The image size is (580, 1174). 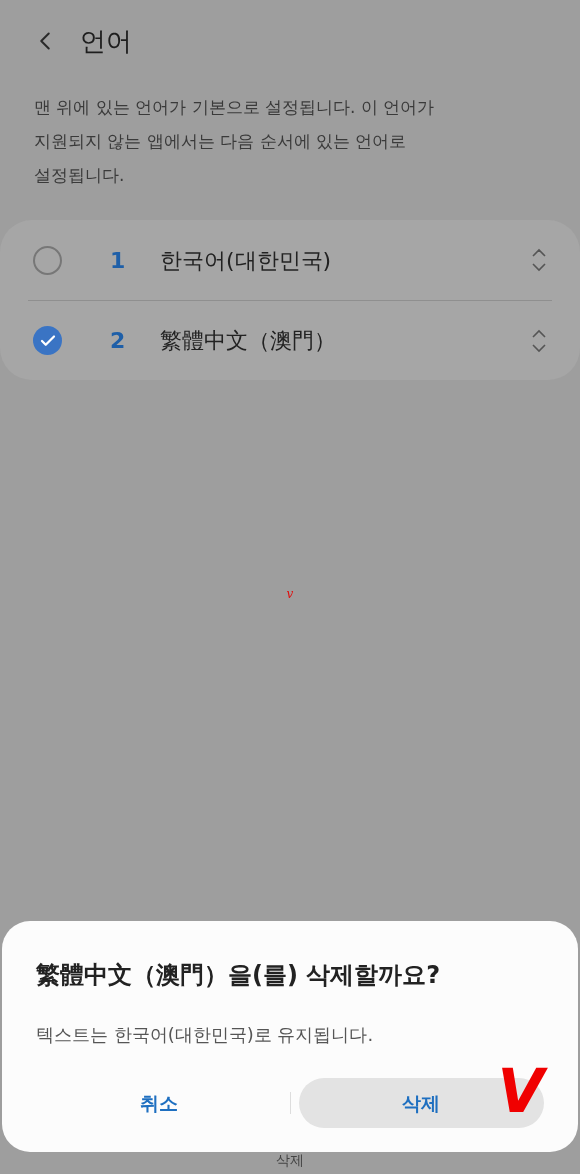 What do you see at coordinates (118, 341) in the screenshot?
I see `order-number: 2` at bounding box center [118, 341].